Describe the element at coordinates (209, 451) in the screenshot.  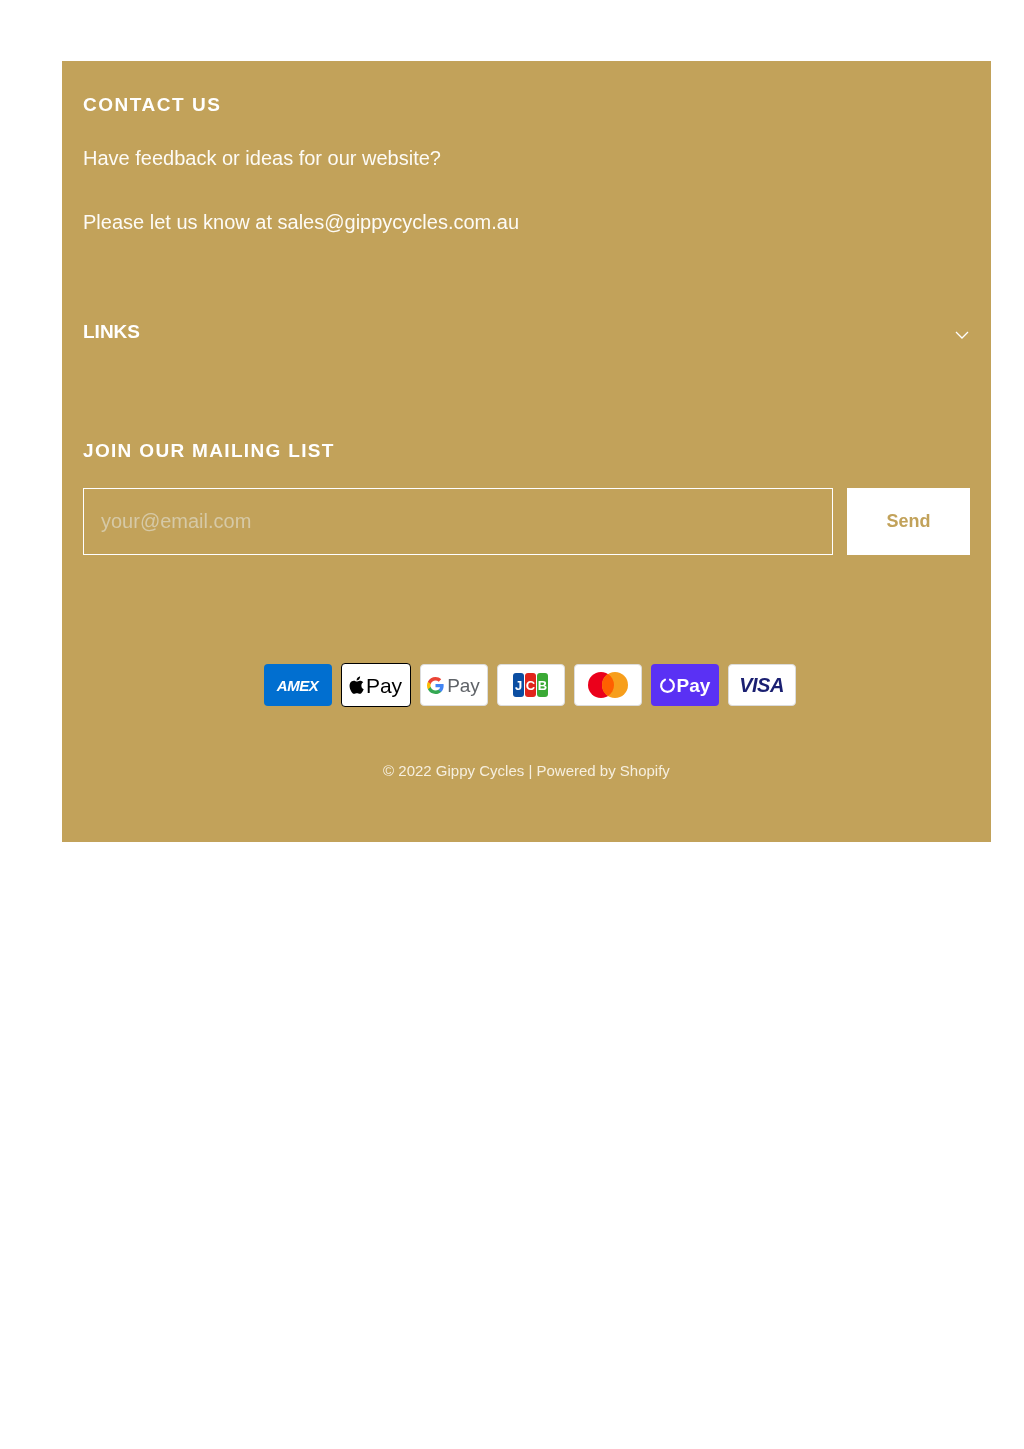
I see `section-heading: JOIN OUR MAILING LIST` at that location.